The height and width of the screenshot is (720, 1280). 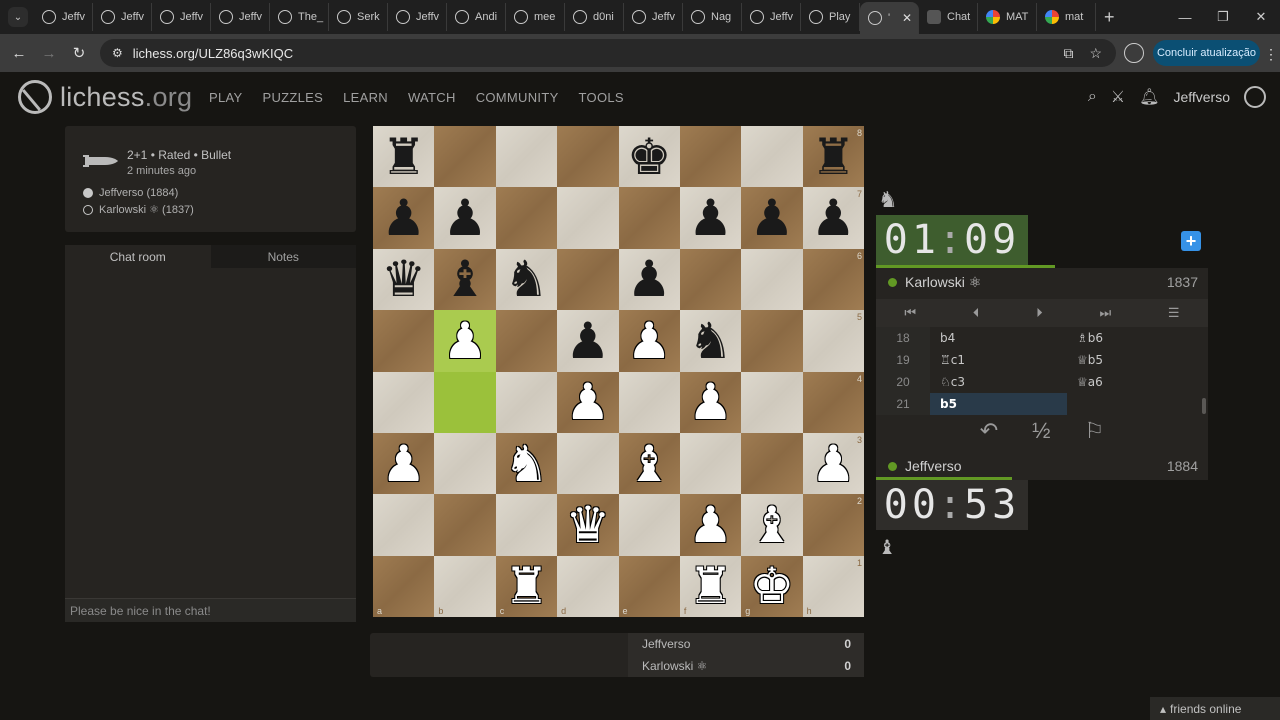 I want to click on browser-tab: MAT, so click(x=1007, y=17).